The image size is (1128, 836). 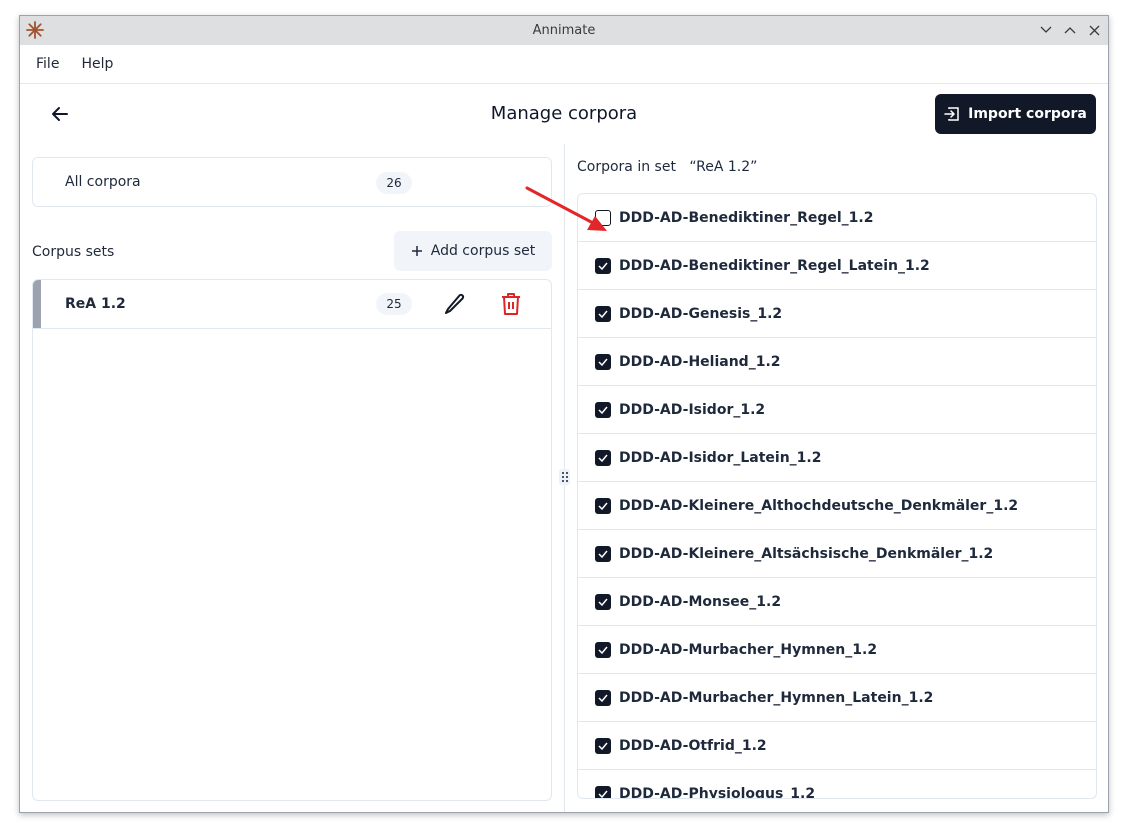 What do you see at coordinates (837, 362) in the screenshot?
I see `corpus-row: DDD-AD-Heliand_1.2` at bounding box center [837, 362].